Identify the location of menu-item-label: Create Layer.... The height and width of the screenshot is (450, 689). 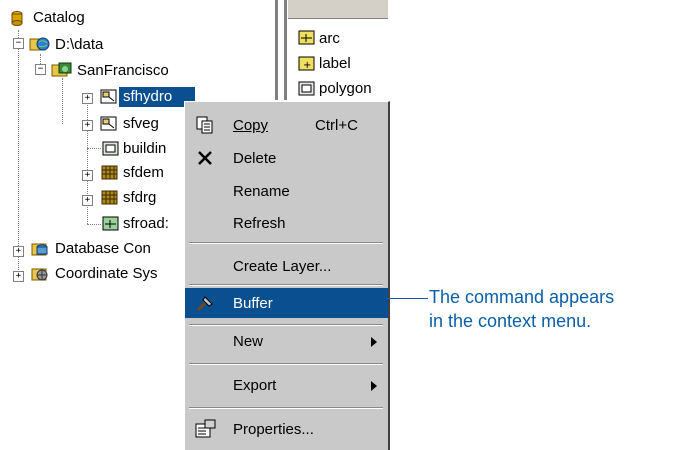
(282, 266).